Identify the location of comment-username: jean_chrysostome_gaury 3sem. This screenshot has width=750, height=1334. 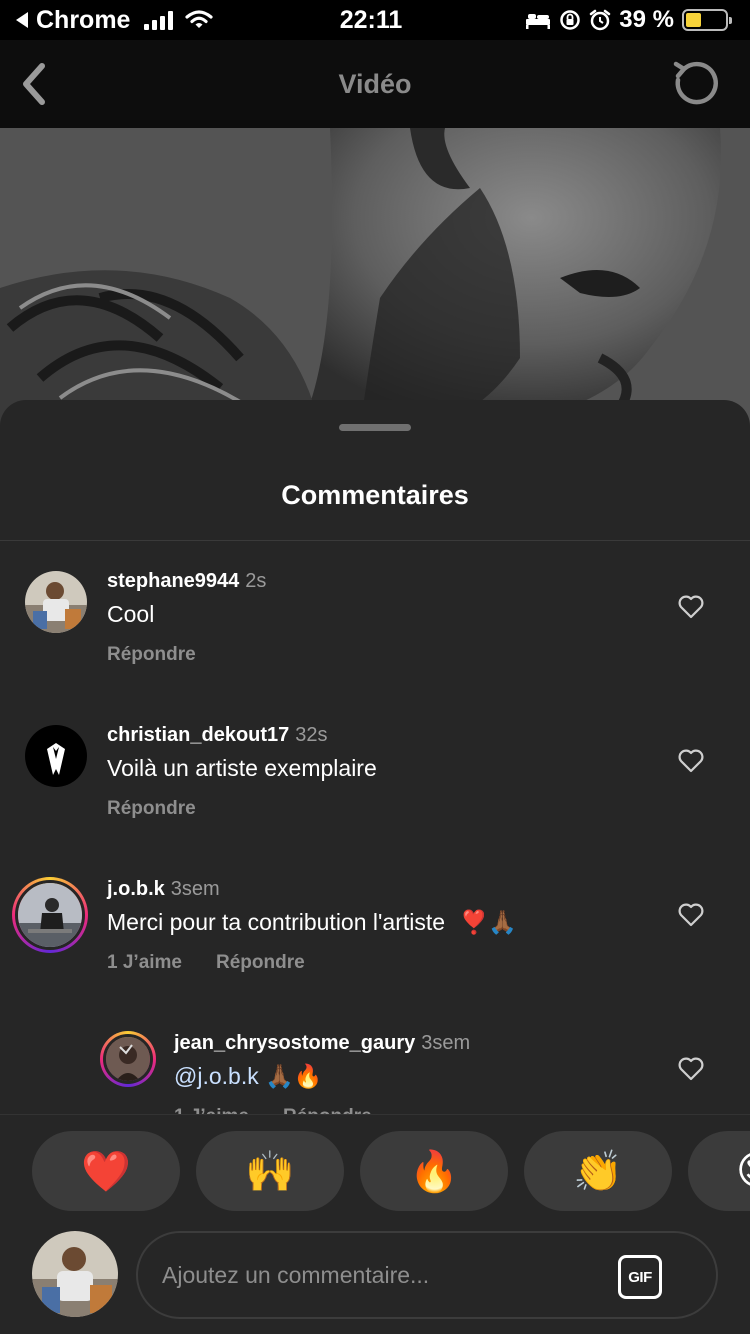
(322, 1043).